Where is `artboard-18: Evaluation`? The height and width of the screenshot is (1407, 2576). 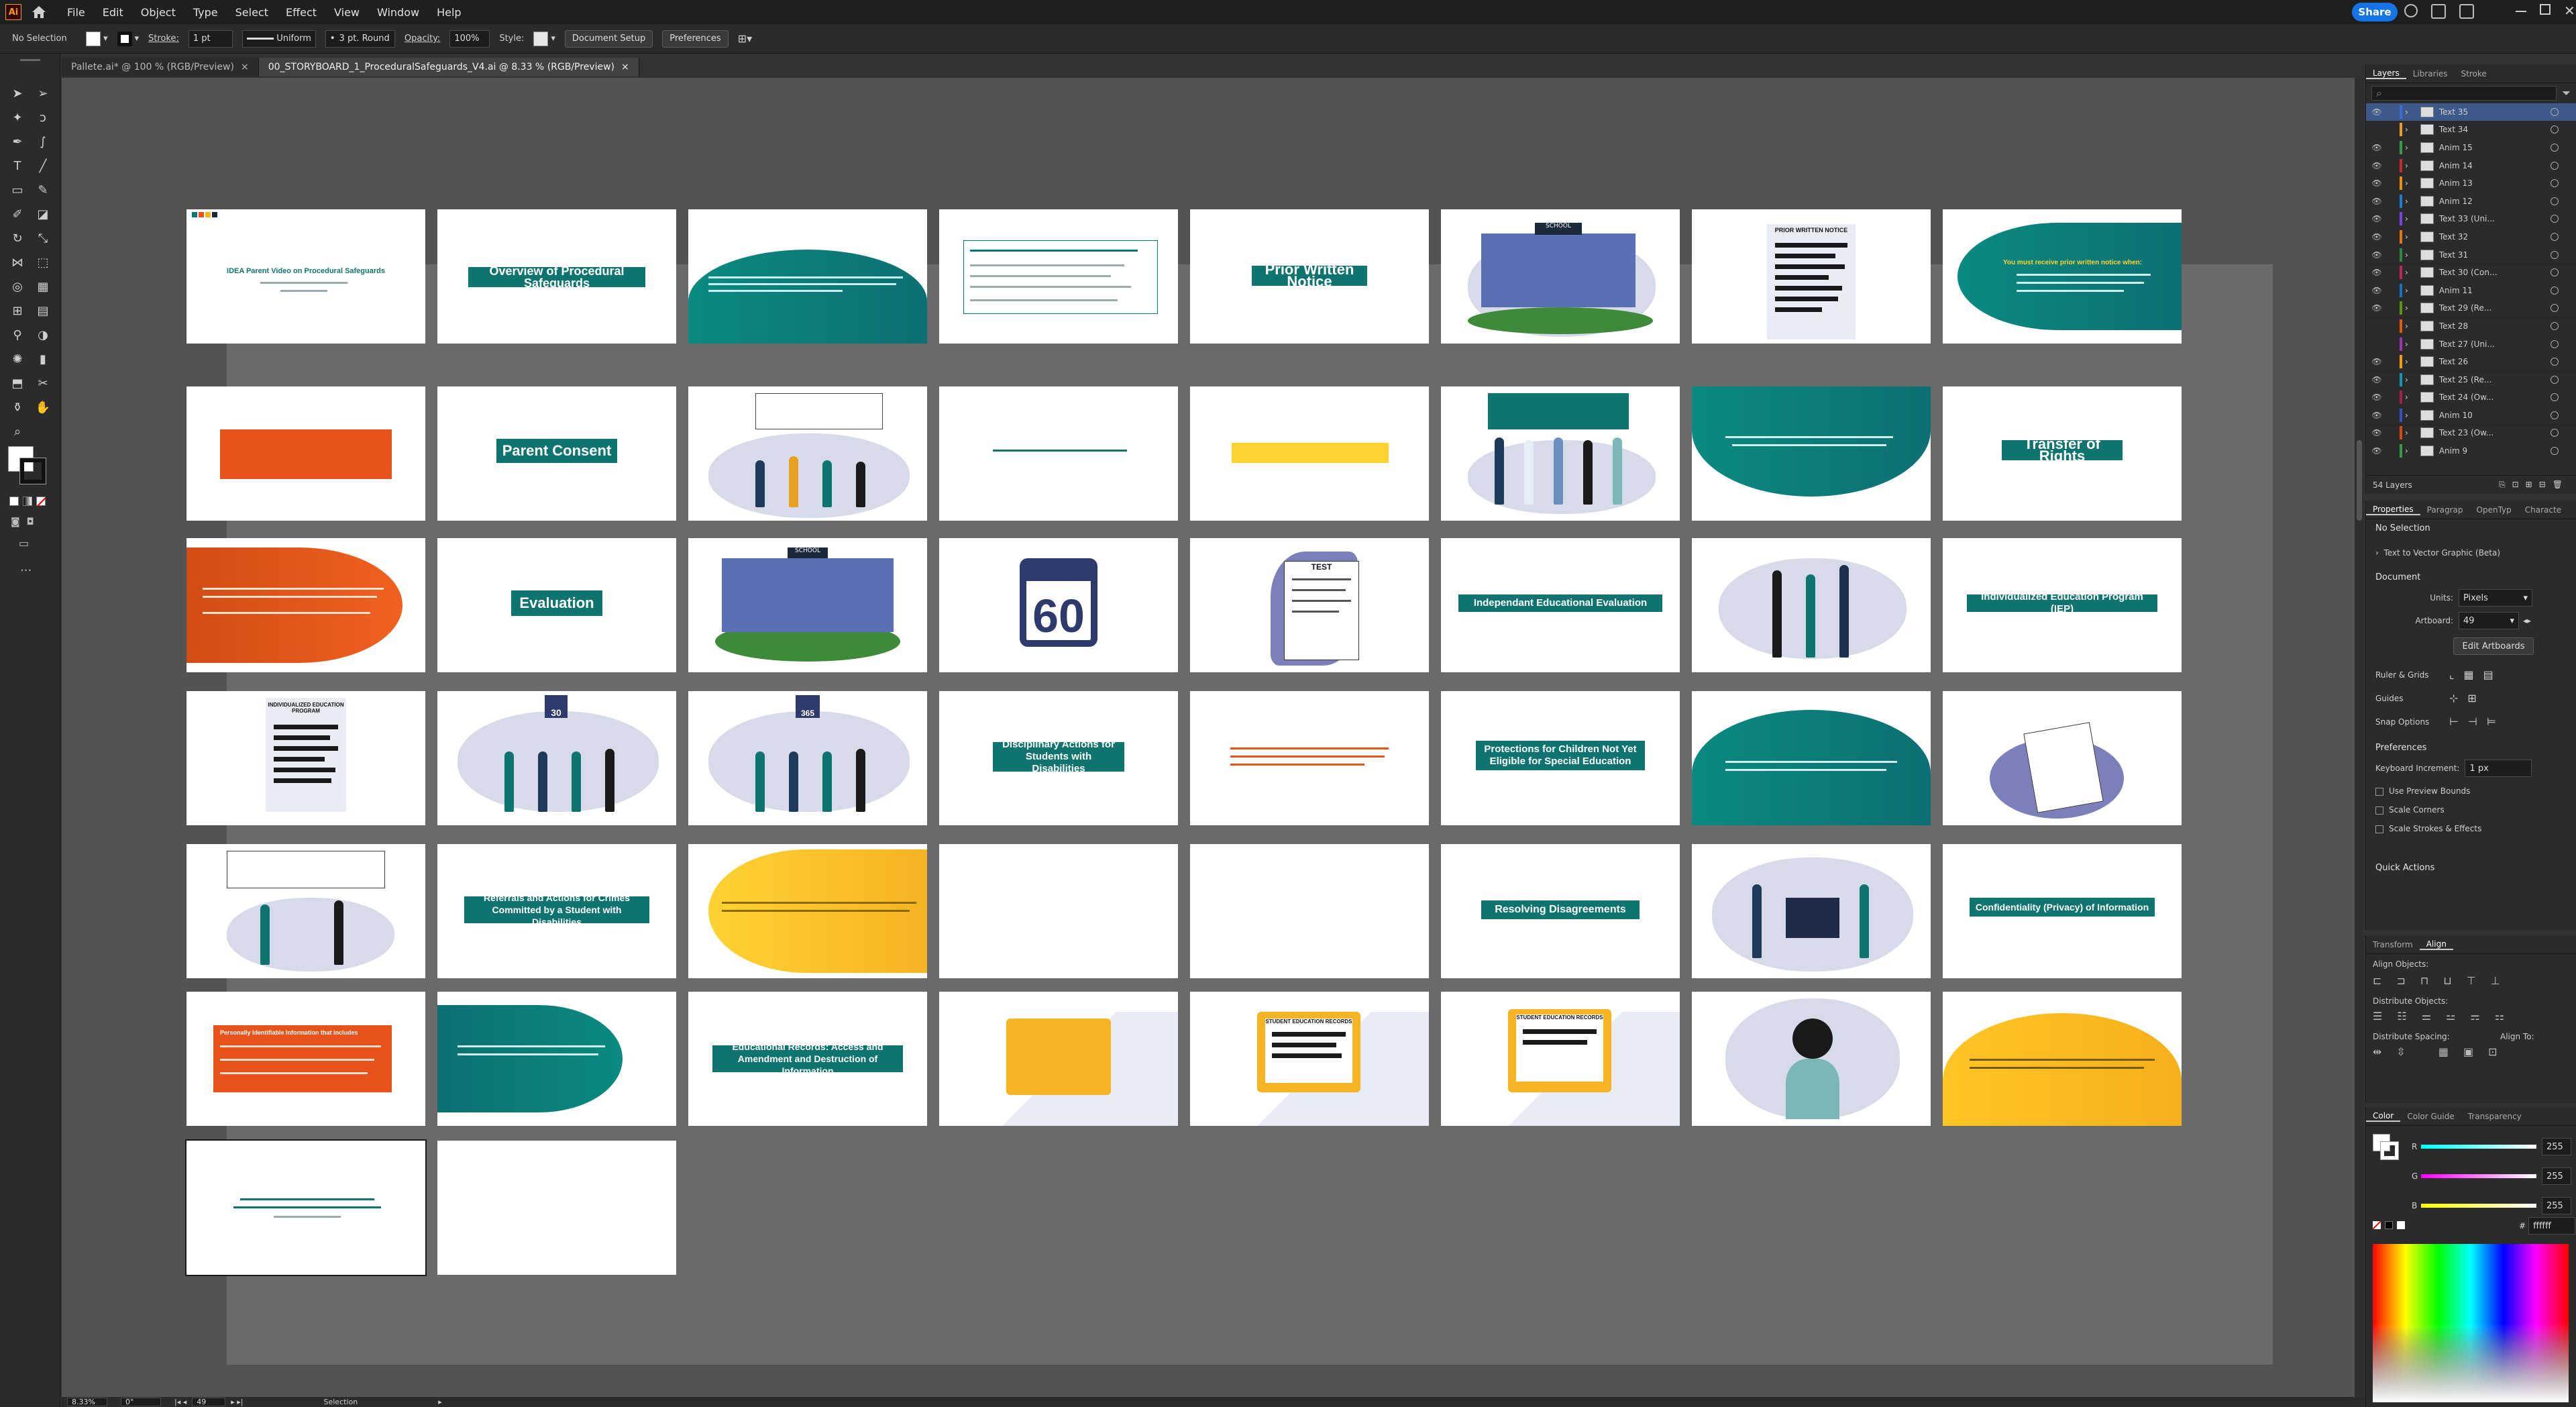 artboard-18: Evaluation is located at coordinates (556, 605).